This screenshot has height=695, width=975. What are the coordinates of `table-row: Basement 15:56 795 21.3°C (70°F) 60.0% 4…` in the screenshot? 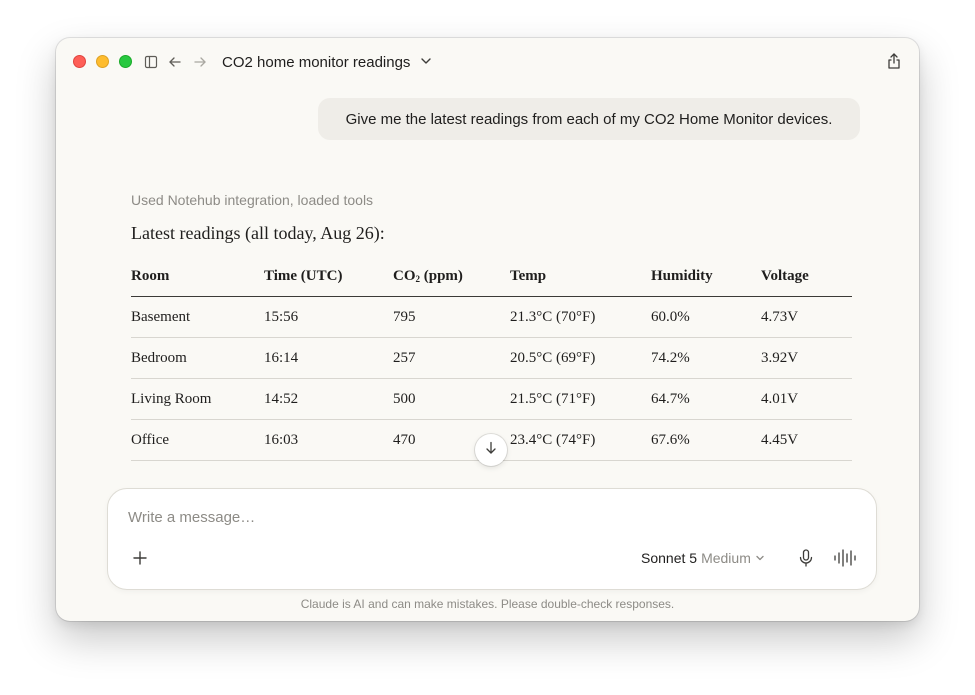 It's located at (491, 317).